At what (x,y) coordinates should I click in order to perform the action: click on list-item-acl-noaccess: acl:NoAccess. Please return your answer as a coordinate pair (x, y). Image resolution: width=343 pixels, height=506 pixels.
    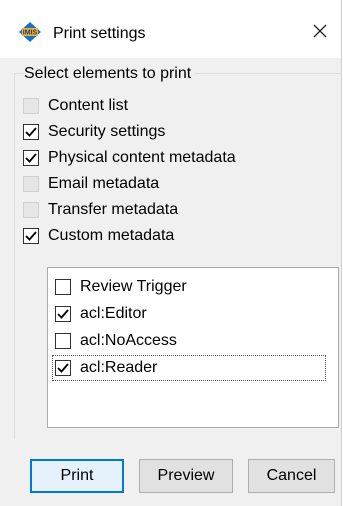
    Looking at the image, I should click on (116, 341).